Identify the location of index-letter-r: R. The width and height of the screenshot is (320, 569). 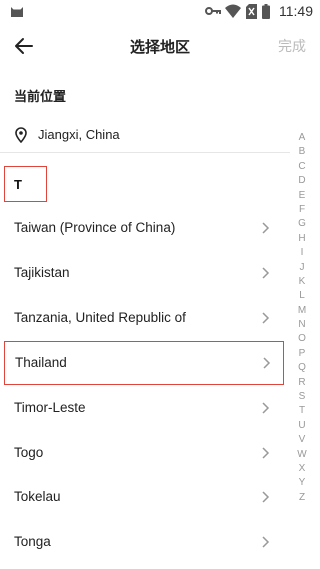
(302, 383).